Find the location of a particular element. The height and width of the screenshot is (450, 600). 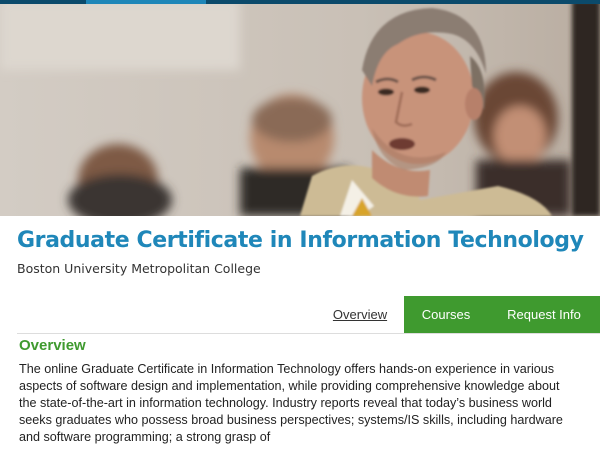

tab-overview-label: Overview is located at coordinates (360, 314).